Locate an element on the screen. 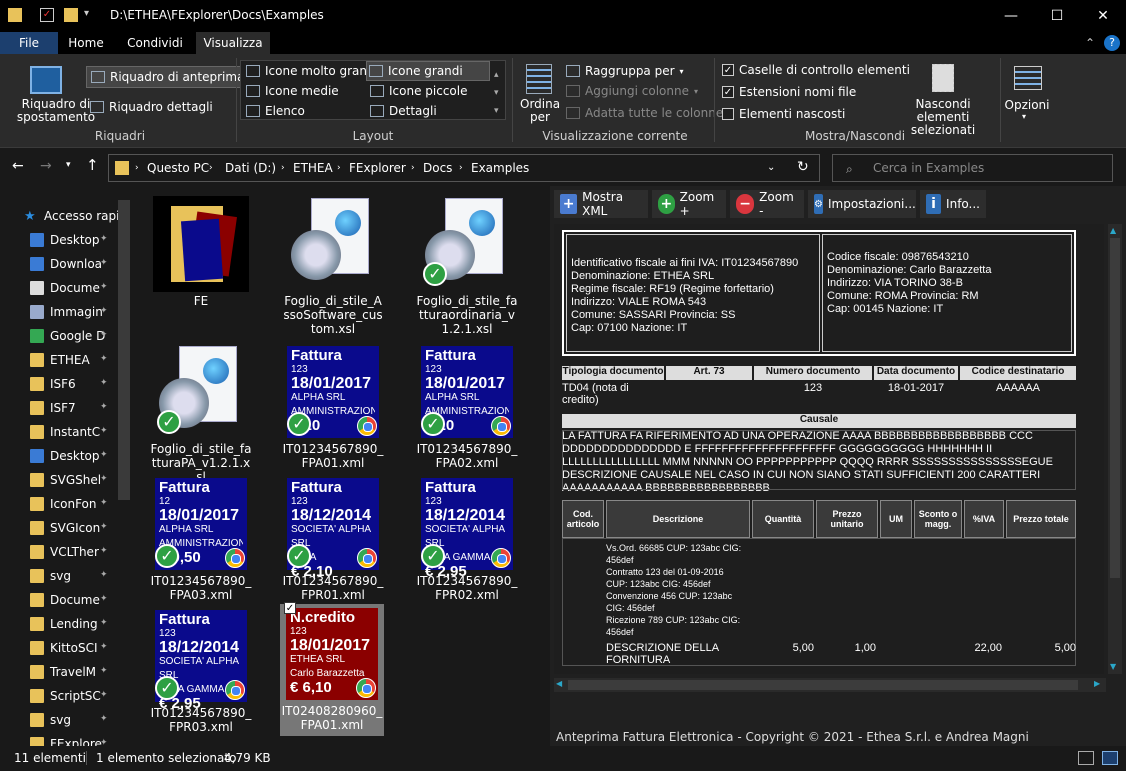 This screenshot has height=771, width=1126. layout-extra-large-icons: Icone molto grandi is located at coordinates (312, 71).